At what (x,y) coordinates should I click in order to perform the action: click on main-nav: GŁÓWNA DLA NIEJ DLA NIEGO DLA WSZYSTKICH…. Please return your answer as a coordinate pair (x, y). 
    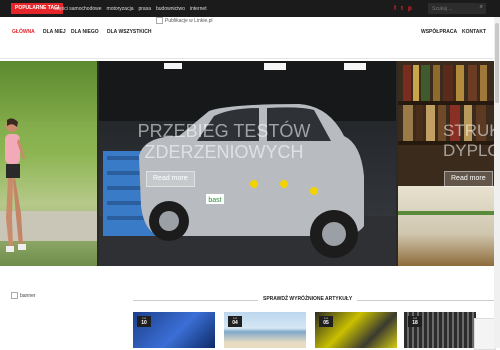
    Looking at the image, I should click on (247, 42).